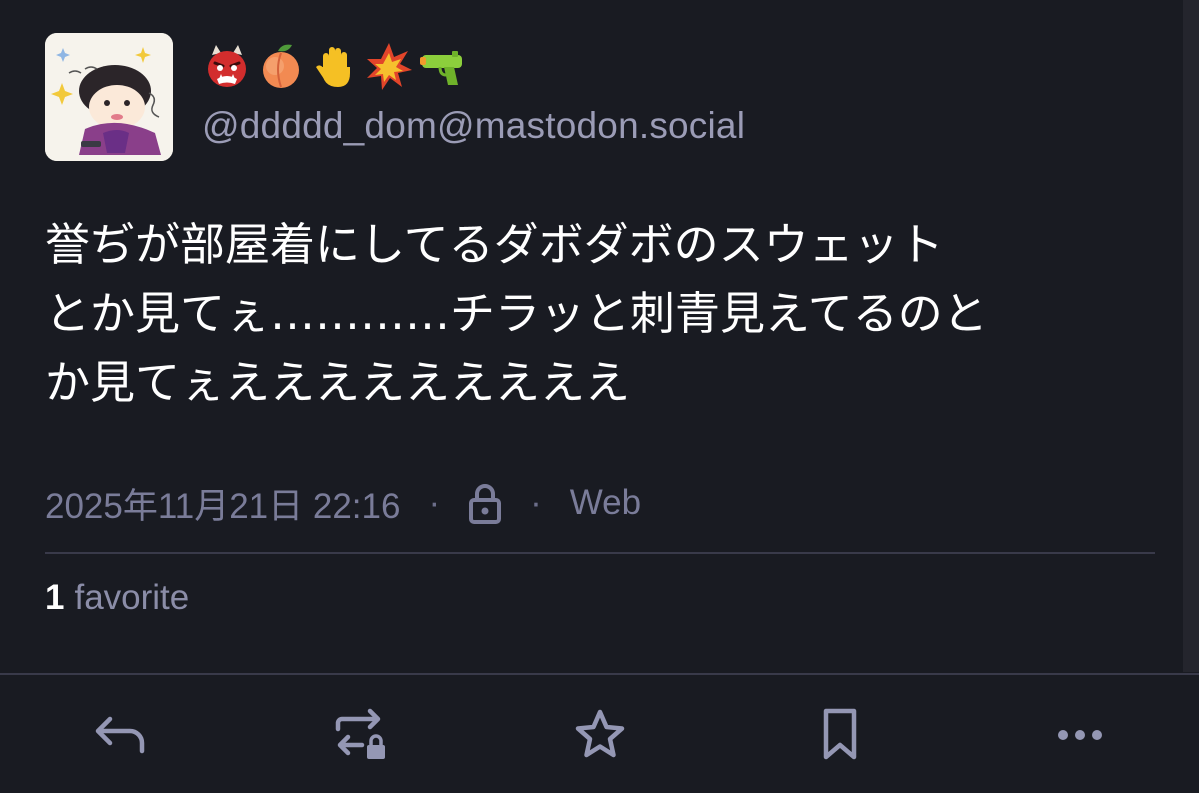 The image size is (1199, 793). What do you see at coordinates (485, 503) in the screenshot?
I see `lock-icon` at bounding box center [485, 503].